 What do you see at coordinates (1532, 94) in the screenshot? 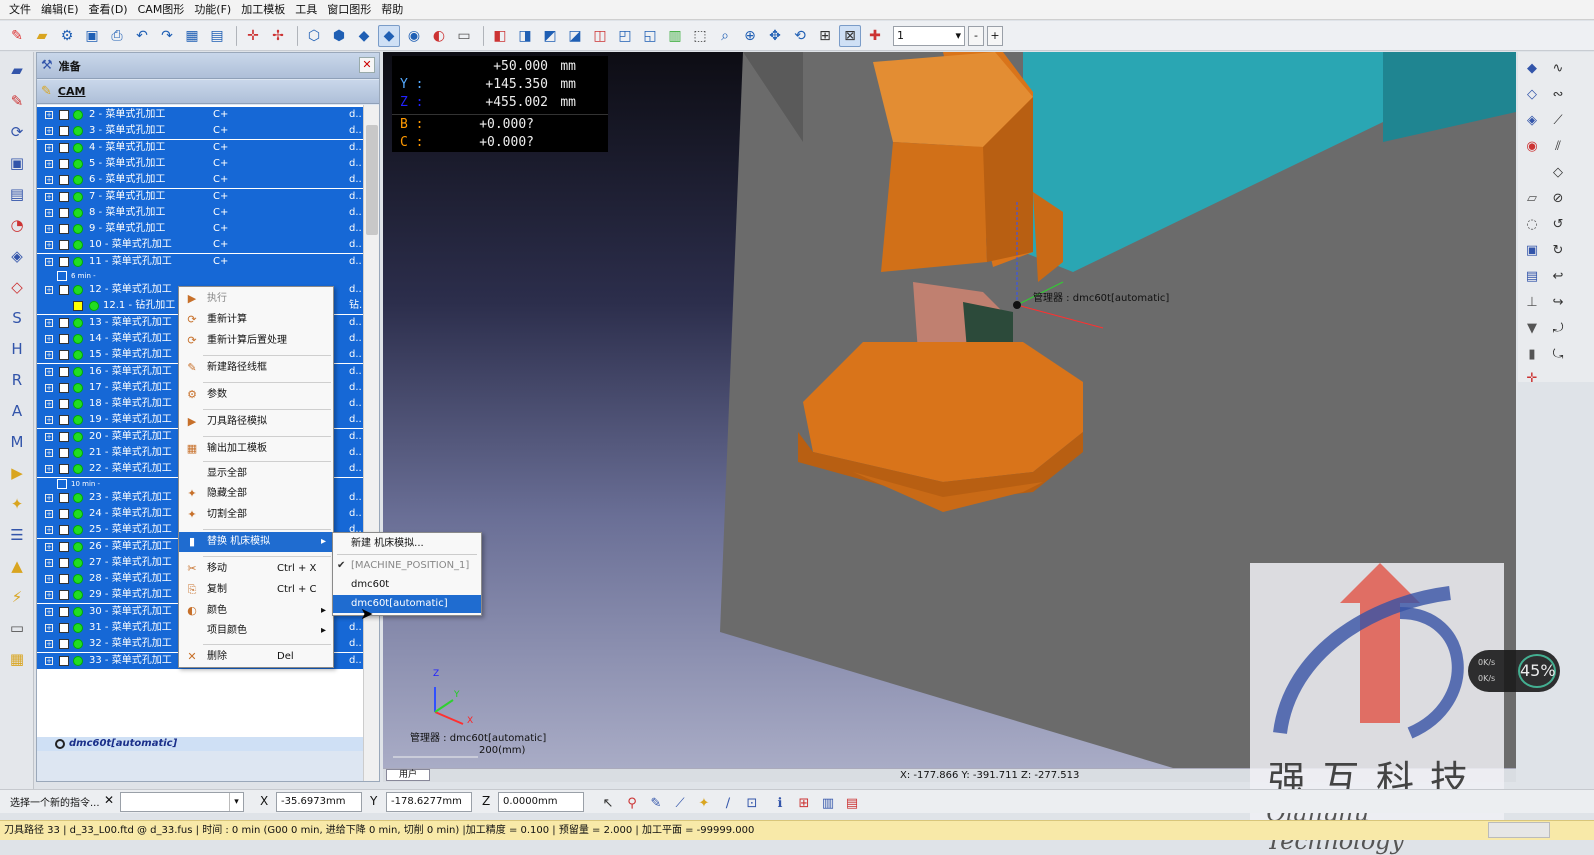
I see `snap-face-icon: ◇` at bounding box center [1532, 94].